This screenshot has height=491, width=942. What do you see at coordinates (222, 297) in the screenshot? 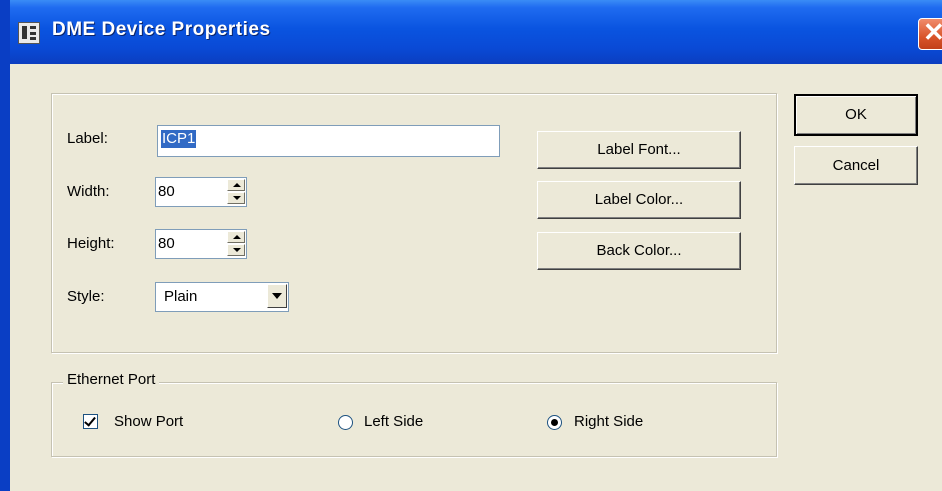
I see `style-dropdown: Plain` at bounding box center [222, 297].